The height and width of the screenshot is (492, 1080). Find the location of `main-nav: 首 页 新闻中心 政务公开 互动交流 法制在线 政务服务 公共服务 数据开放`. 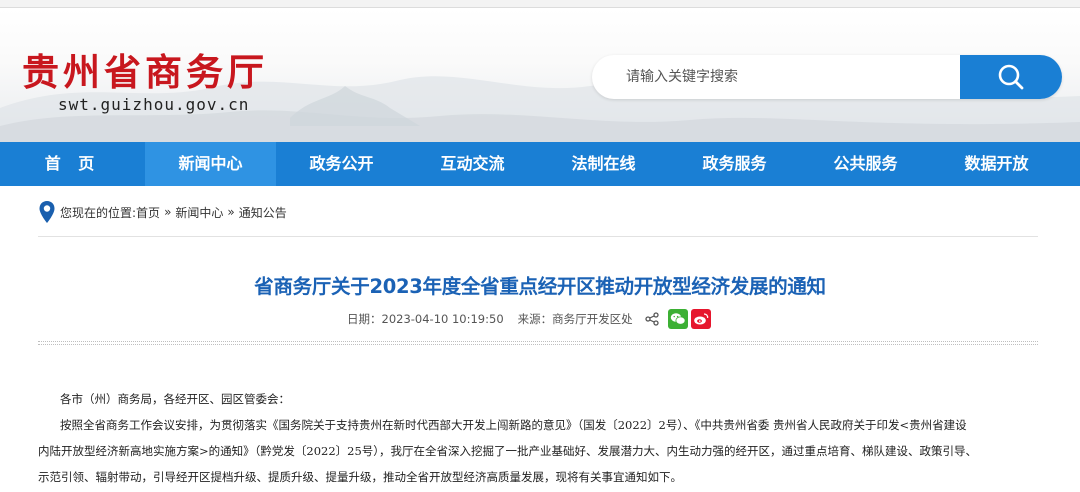

main-nav: 首 页 新闻中心 政务公开 互动交流 法制在线 政务服务 公共服务 数据开放 is located at coordinates (540, 164).